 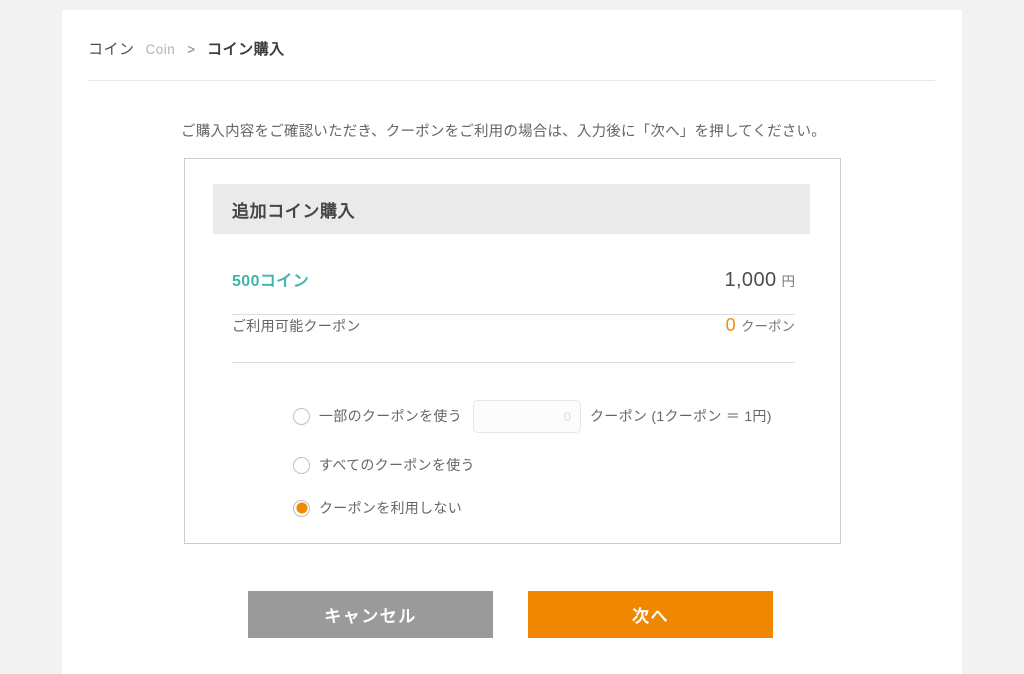 What do you see at coordinates (513, 339) in the screenshot?
I see `summary-row-coupon: ご利用可能クーポン 0 クーポン` at bounding box center [513, 339].